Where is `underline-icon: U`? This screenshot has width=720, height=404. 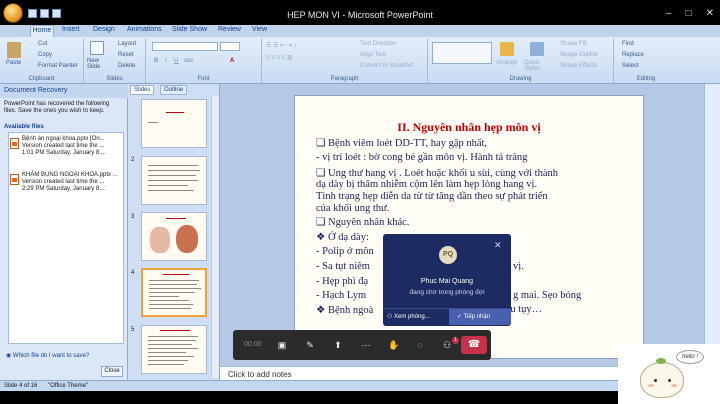 underline-icon: U is located at coordinates (176, 61).